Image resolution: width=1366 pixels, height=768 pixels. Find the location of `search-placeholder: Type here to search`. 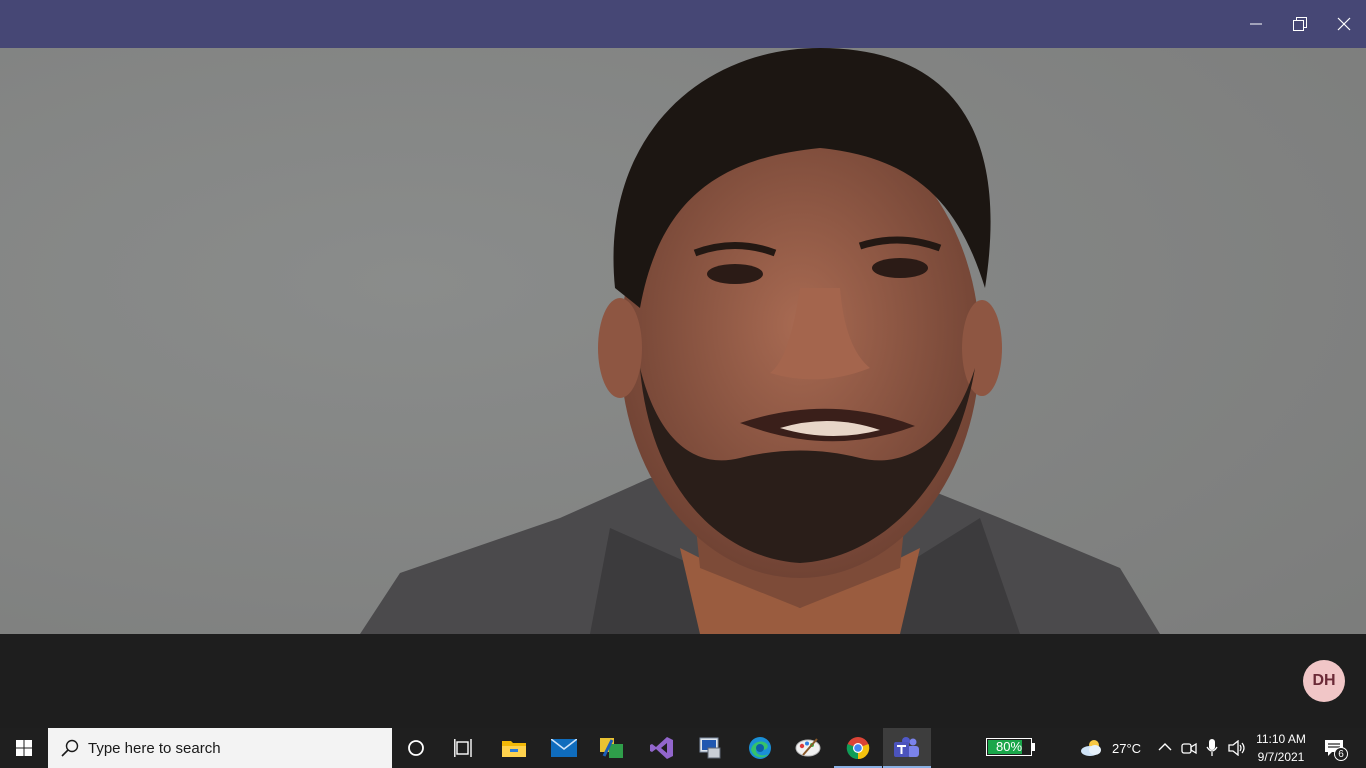

search-placeholder: Type here to search is located at coordinates (154, 748).